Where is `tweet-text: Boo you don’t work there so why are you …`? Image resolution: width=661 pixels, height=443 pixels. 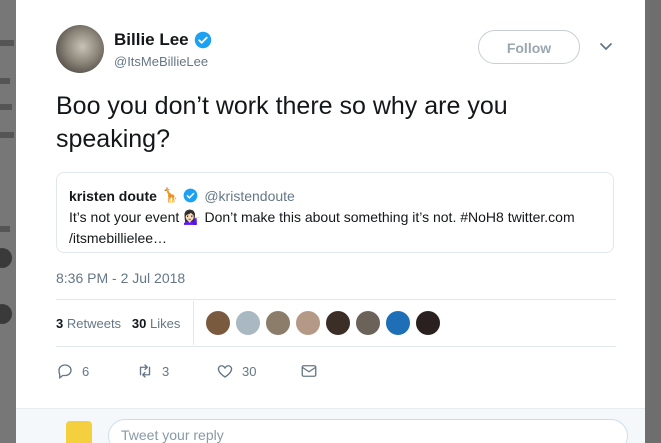 tweet-text: Boo you don’t work there so why are you … is located at coordinates (282, 122).